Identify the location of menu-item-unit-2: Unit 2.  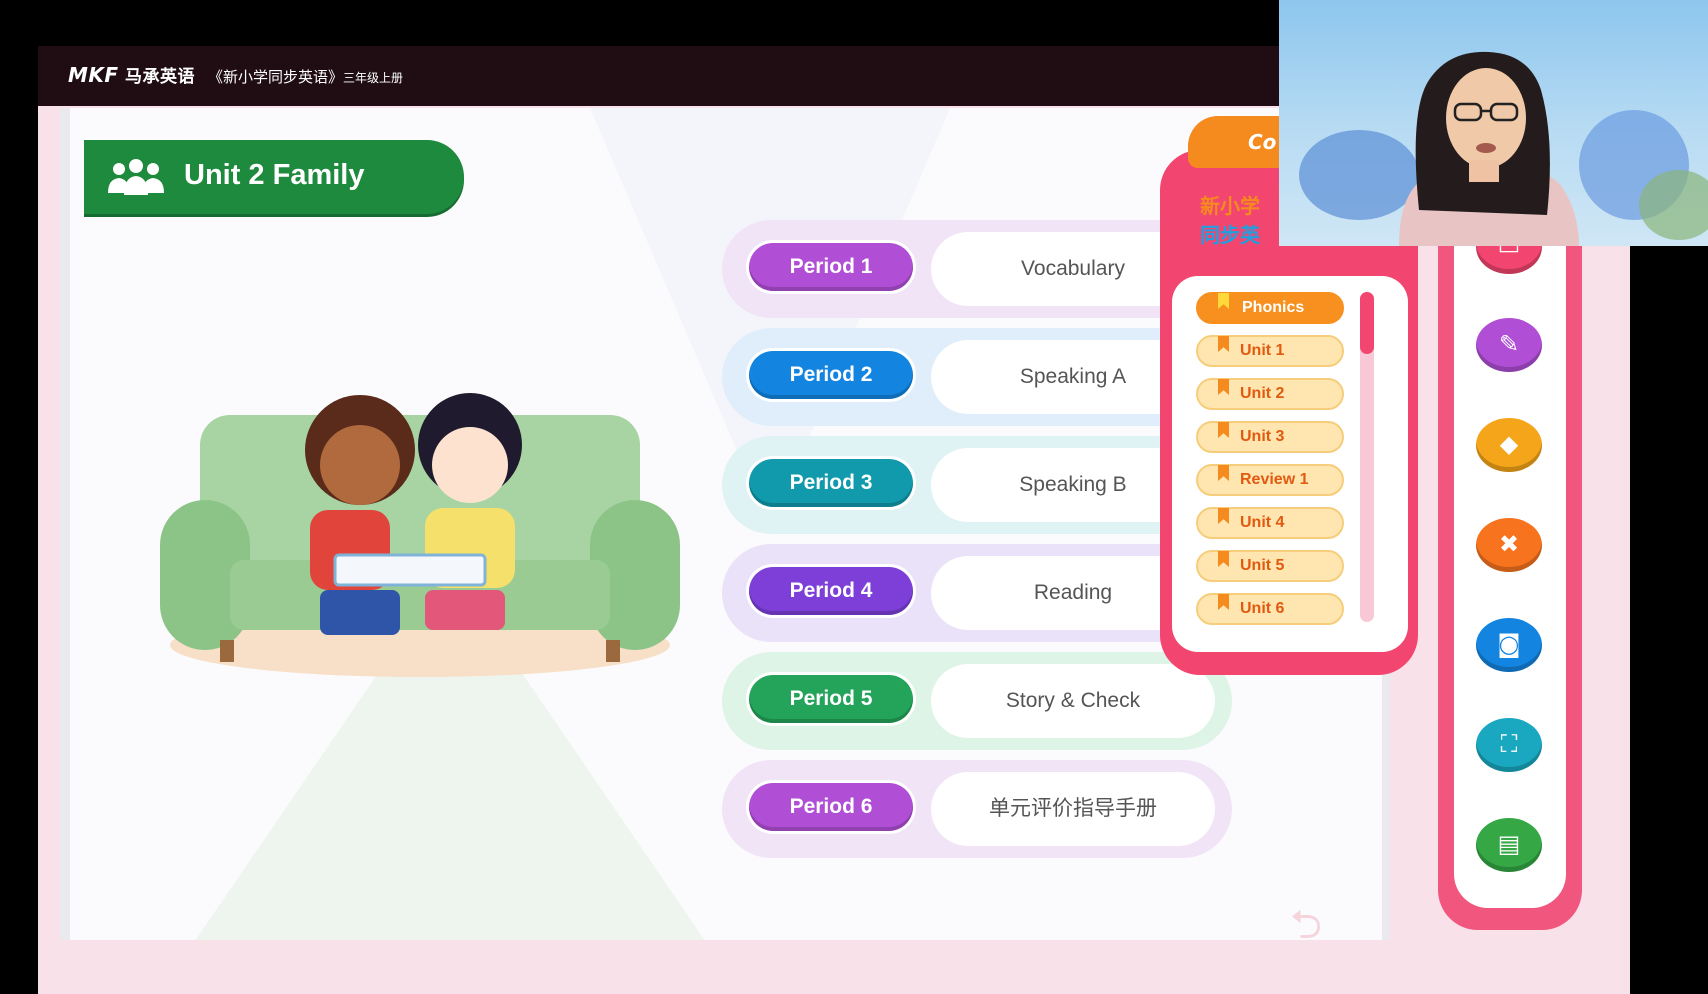
(1270, 394).